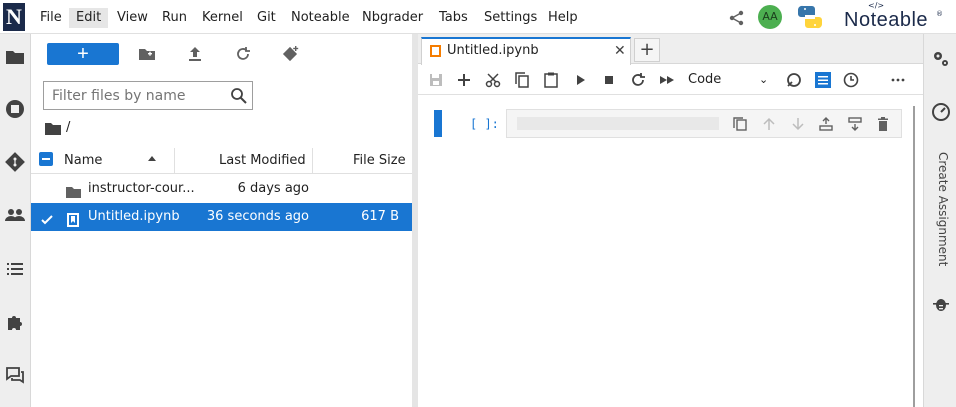 The image size is (956, 407). I want to click on notebook-toolbar: Code ⌄, so click(670, 80).